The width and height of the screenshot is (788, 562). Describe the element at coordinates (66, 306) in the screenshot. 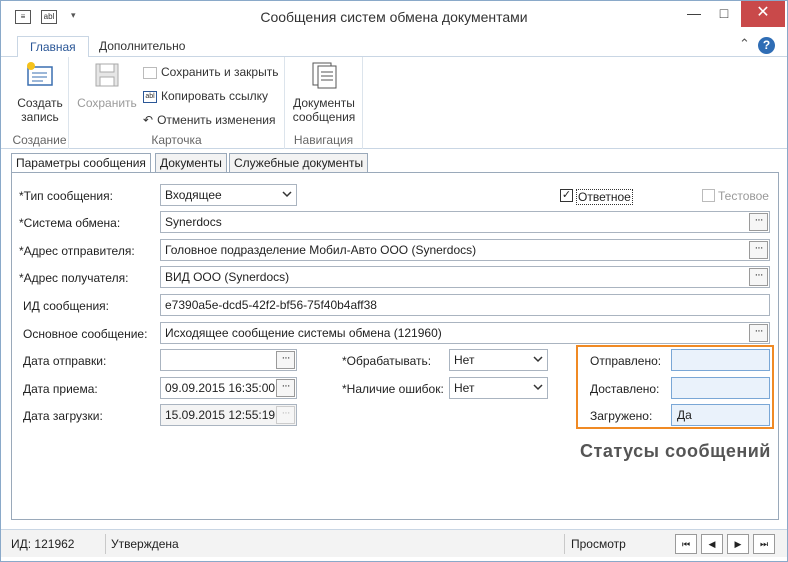

I see `message-id-label: ИД сообщения:` at that location.